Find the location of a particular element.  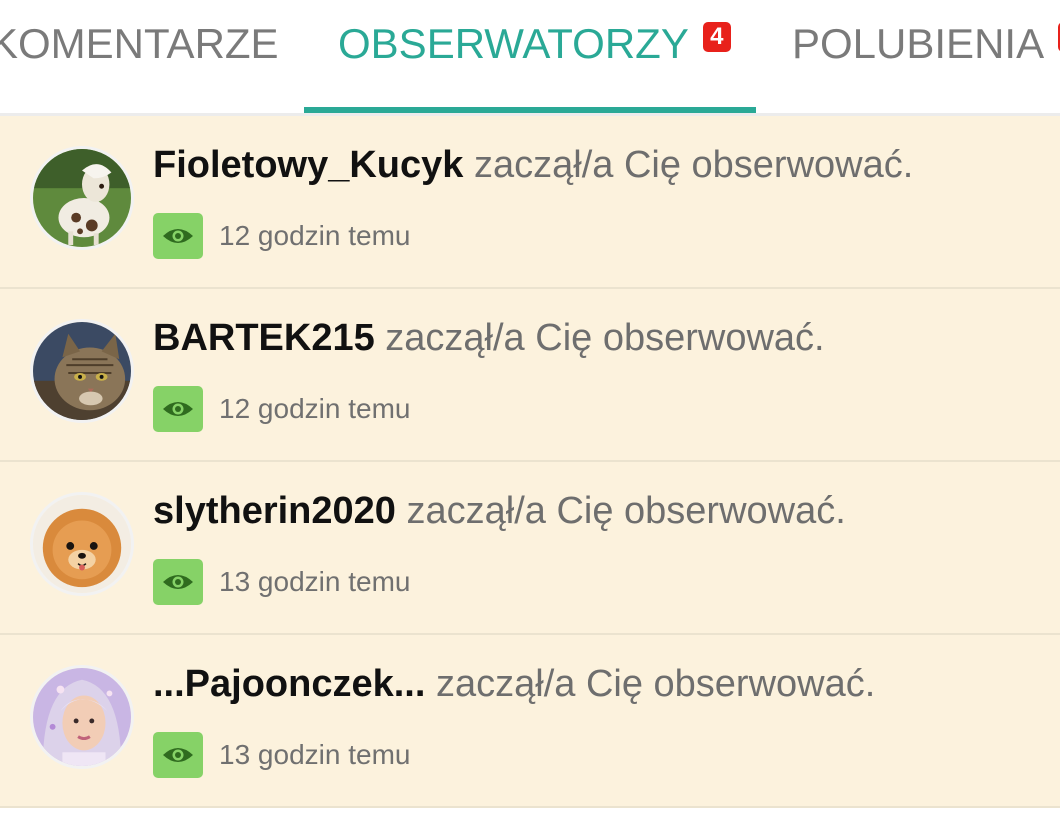

tab-polubienia: POLUBIENIA is located at coordinates (926, 44).